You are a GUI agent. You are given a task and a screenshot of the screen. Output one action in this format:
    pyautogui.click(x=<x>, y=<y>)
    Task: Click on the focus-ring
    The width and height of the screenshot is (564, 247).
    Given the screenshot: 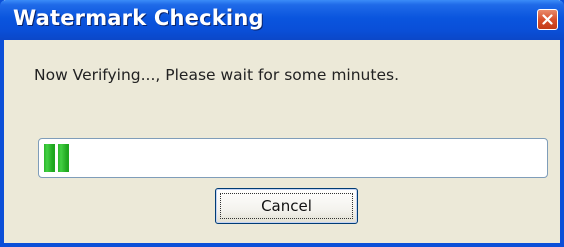 What is the action you would take?
    pyautogui.click(x=286, y=206)
    